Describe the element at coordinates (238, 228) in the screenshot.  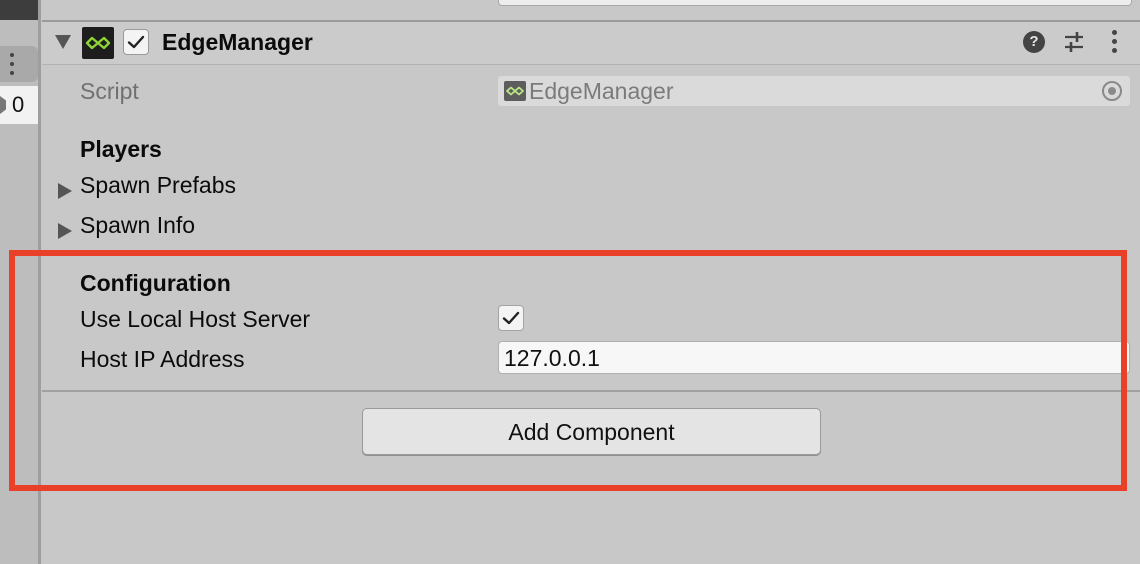
I see `spawn-info-foldout: Spawn Info` at that location.